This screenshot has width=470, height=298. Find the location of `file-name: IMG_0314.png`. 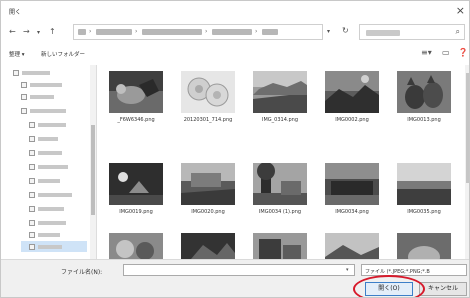

file-name: IMG_0314.png is located at coordinates (280, 120).